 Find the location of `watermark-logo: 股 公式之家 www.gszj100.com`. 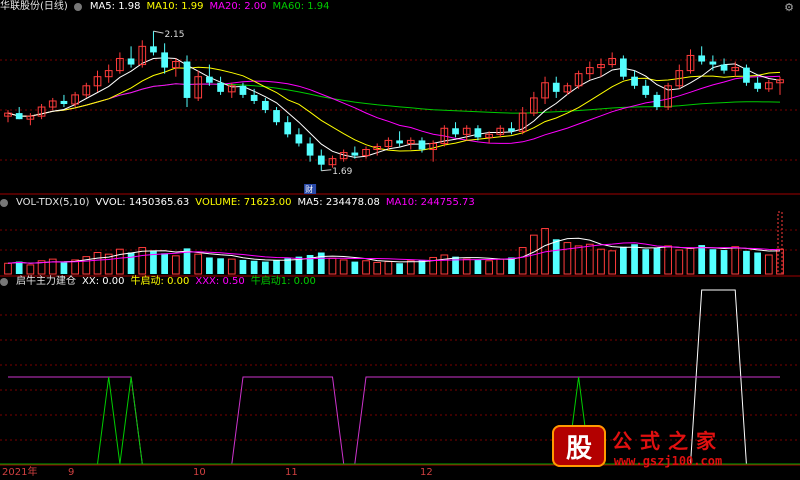

watermark-logo: 股 公式之家 www.gszj100.com is located at coordinates (638, 446).